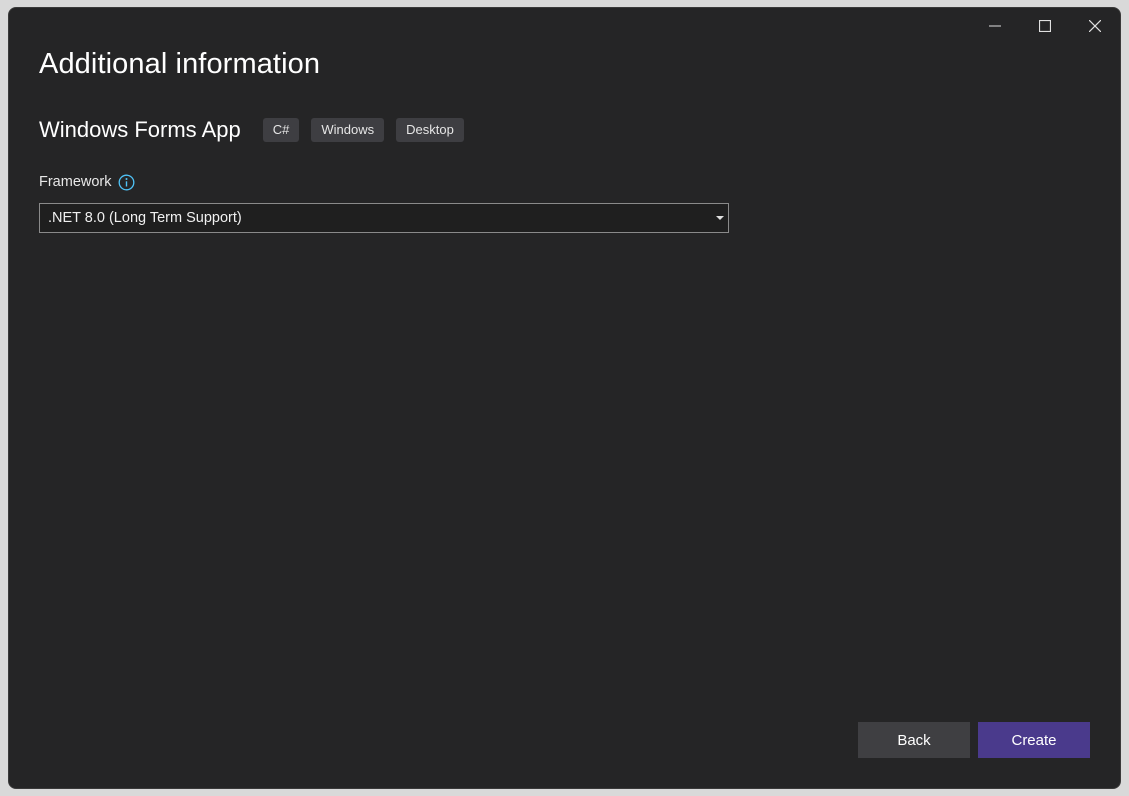 The width and height of the screenshot is (1129, 796). Describe the element at coordinates (180, 64) in the screenshot. I see `page-title: Additional information` at that location.